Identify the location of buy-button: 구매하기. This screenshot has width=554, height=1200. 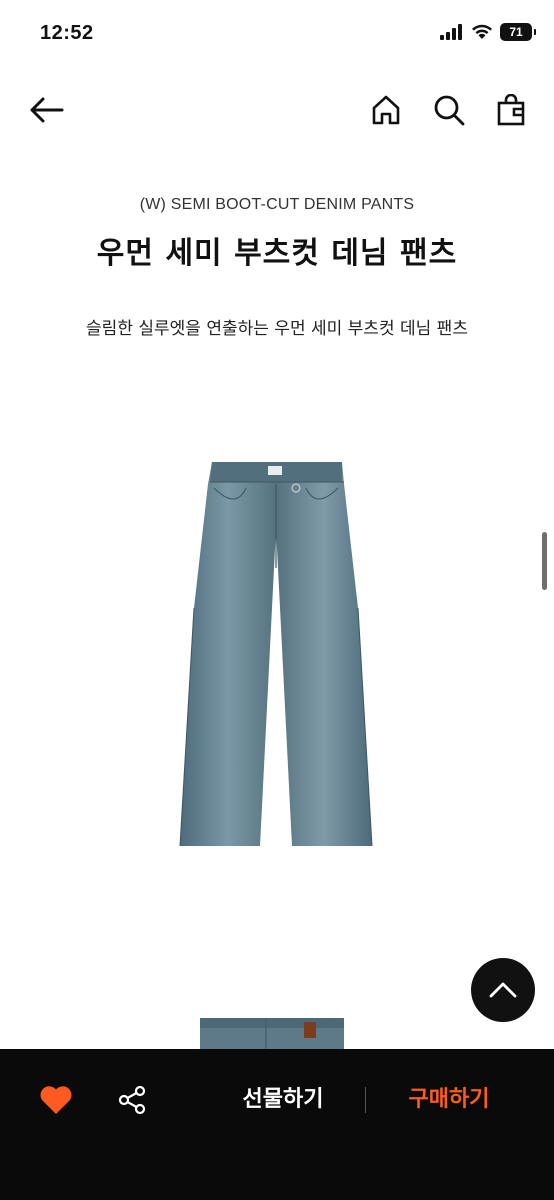
(449, 1100).